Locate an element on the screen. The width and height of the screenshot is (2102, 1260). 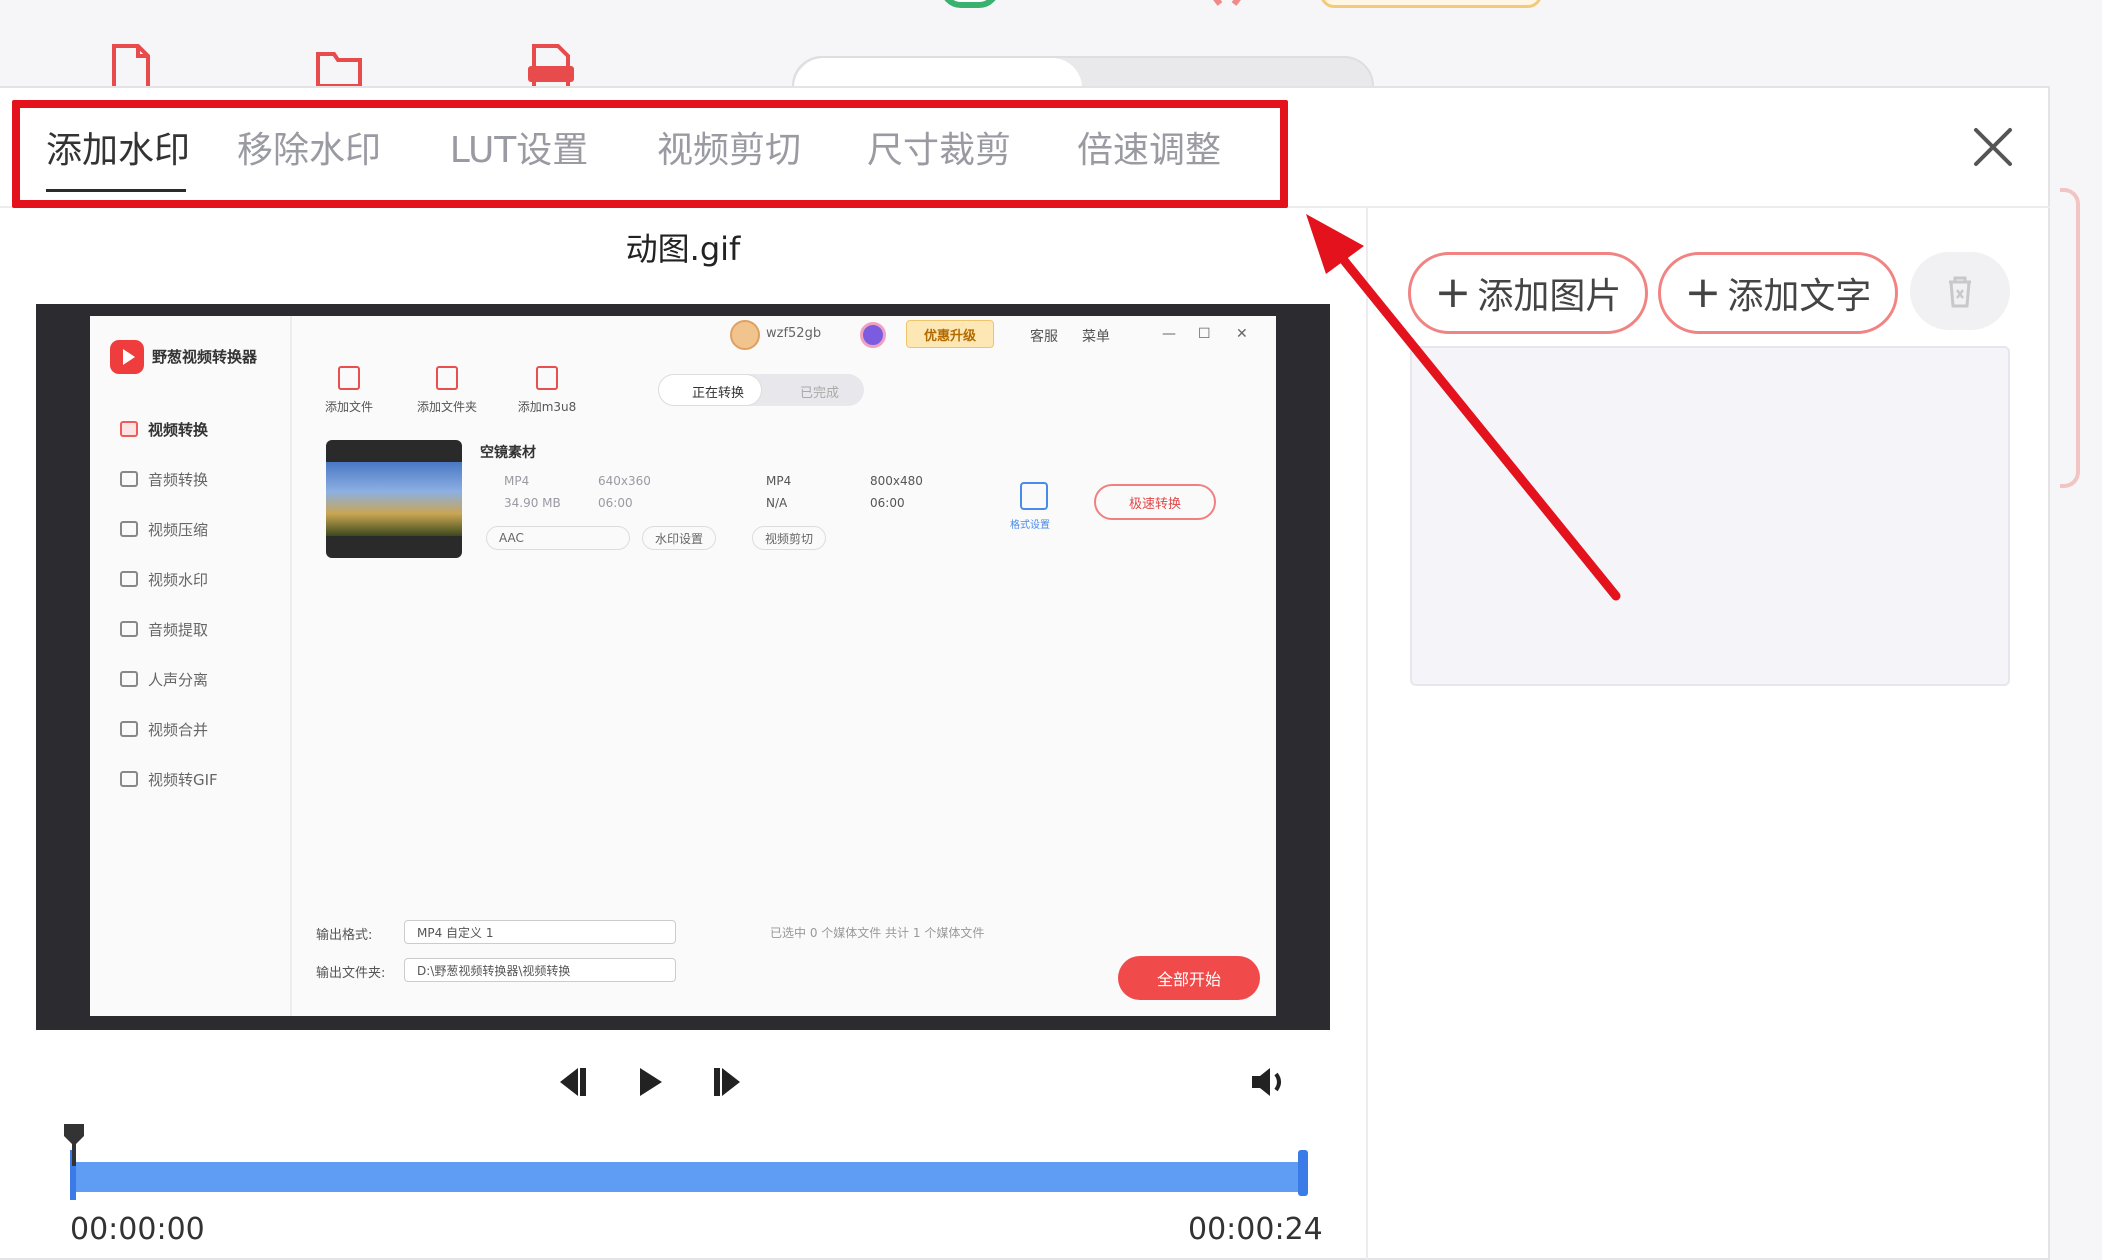
preview-dst-format: MP4 is located at coordinates (779, 481).